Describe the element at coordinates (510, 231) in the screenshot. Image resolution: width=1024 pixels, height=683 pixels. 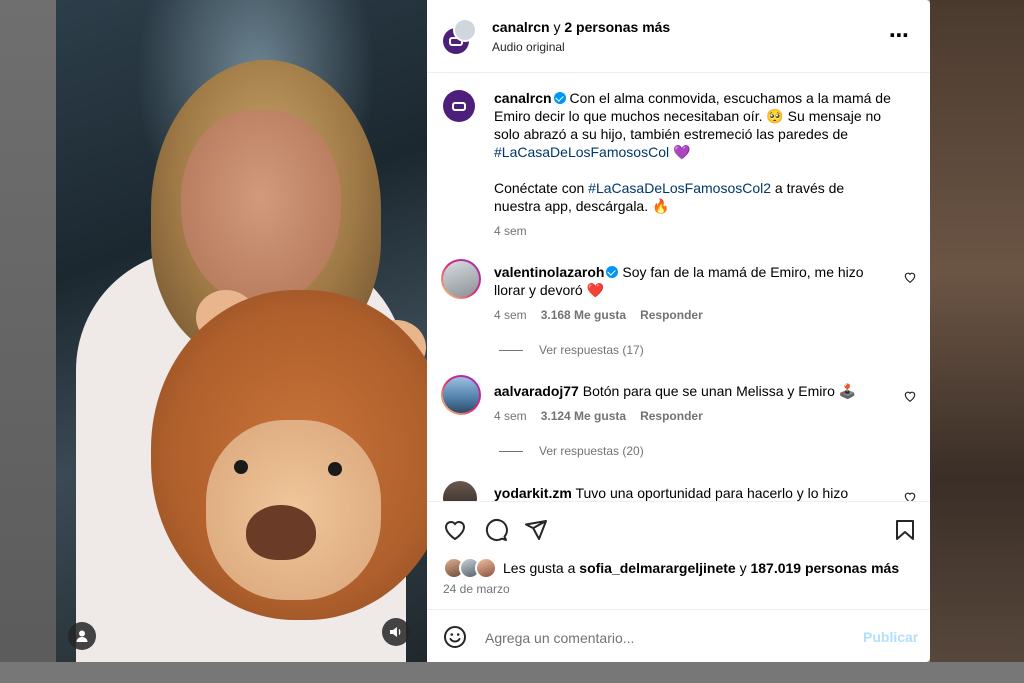
I see `caption-time: 4 sem` at that location.